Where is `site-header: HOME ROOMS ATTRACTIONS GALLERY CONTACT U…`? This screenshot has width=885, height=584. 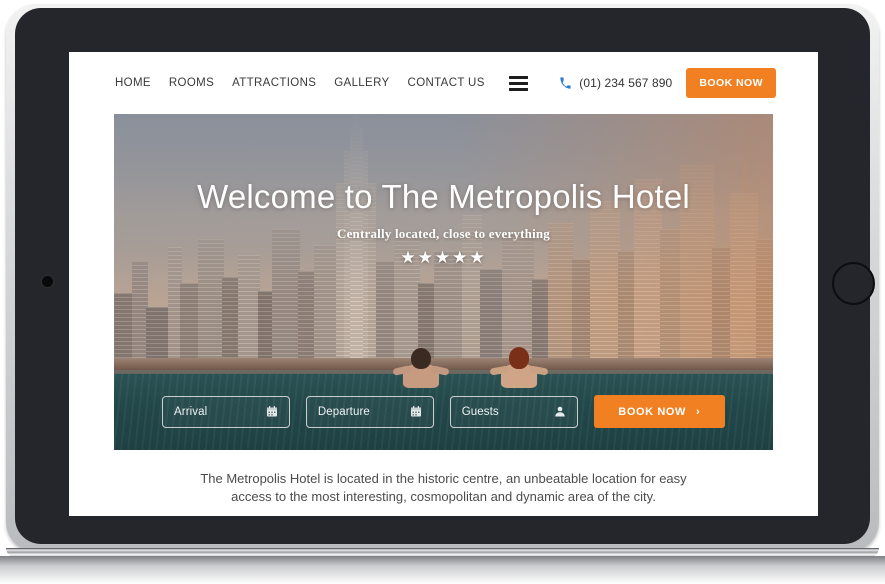 site-header: HOME ROOMS ATTRACTIONS GALLERY CONTACT U… is located at coordinates (443, 83).